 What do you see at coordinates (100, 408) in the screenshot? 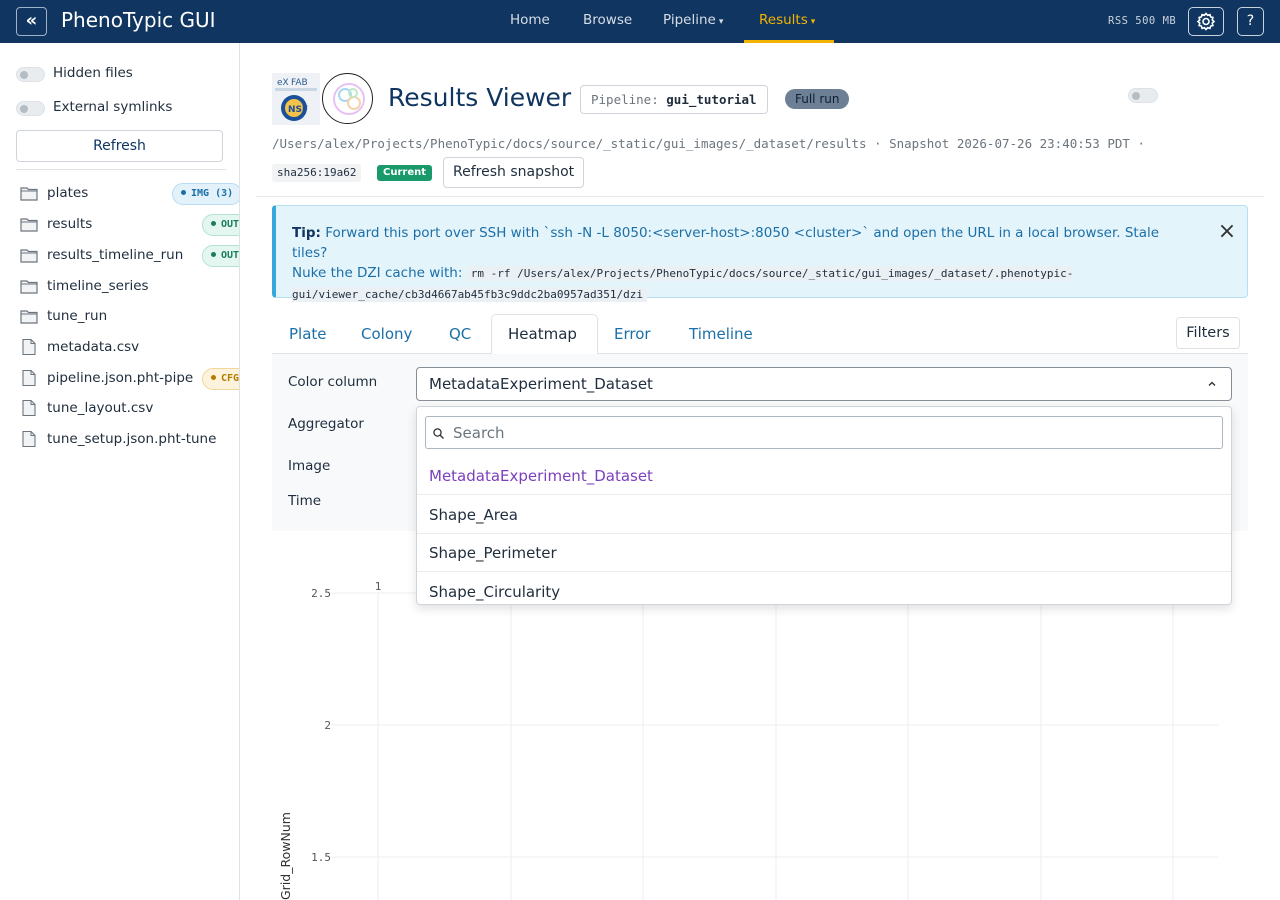
I see `file-name: tune_layout.csv` at bounding box center [100, 408].